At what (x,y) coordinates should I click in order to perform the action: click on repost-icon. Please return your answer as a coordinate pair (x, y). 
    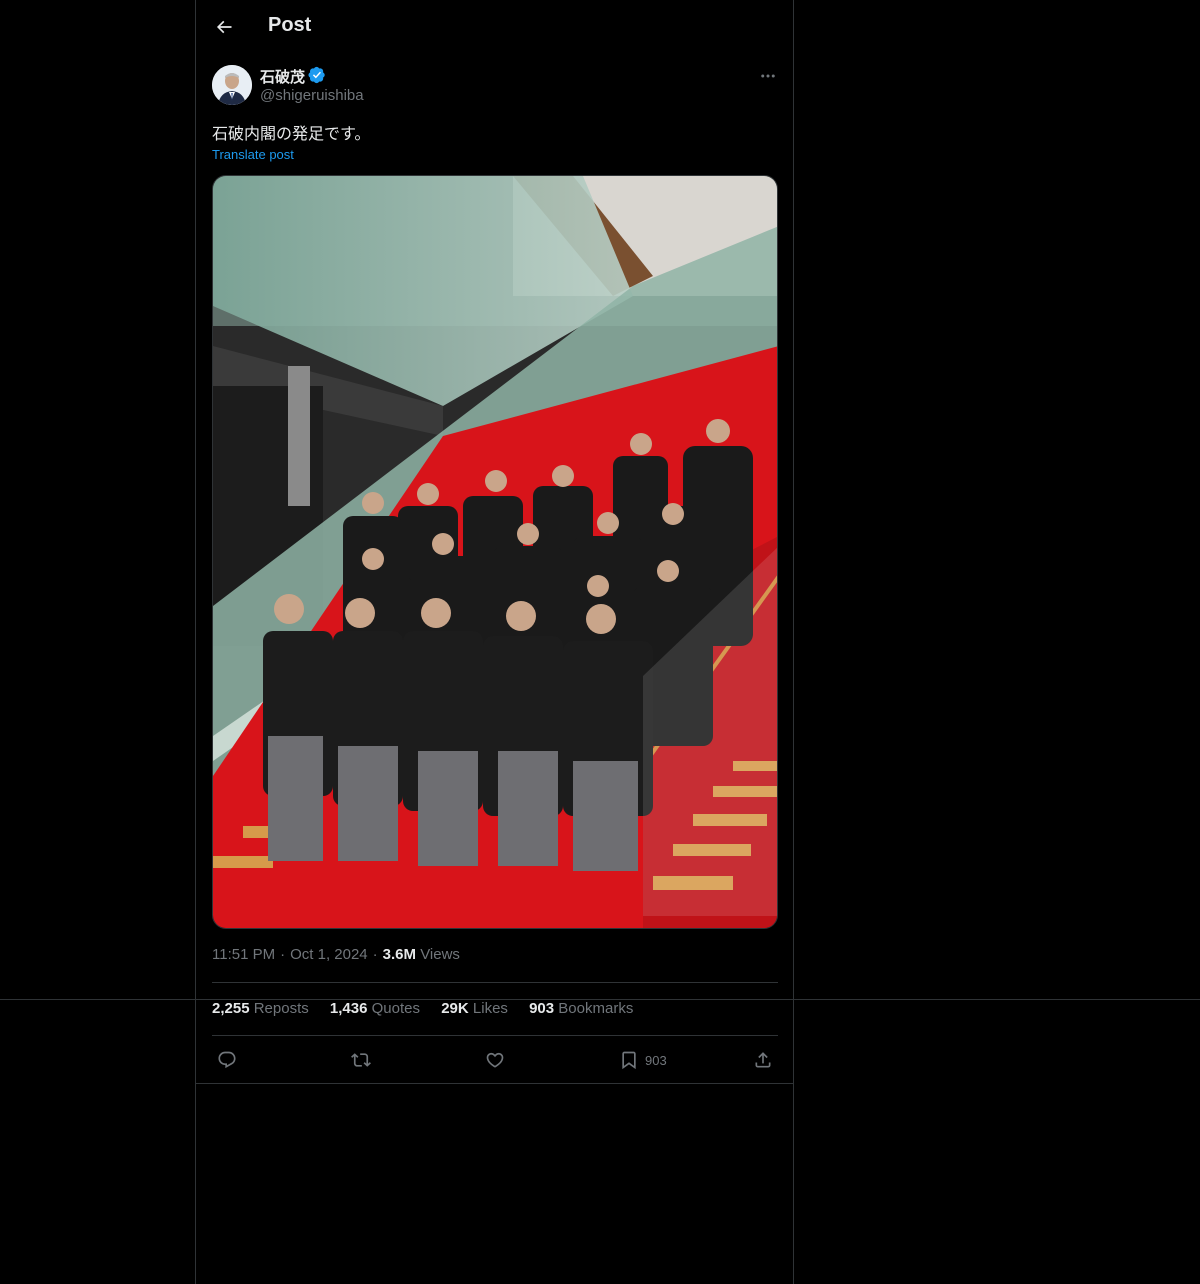
    Looking at the image, I should click on (361, 1060).